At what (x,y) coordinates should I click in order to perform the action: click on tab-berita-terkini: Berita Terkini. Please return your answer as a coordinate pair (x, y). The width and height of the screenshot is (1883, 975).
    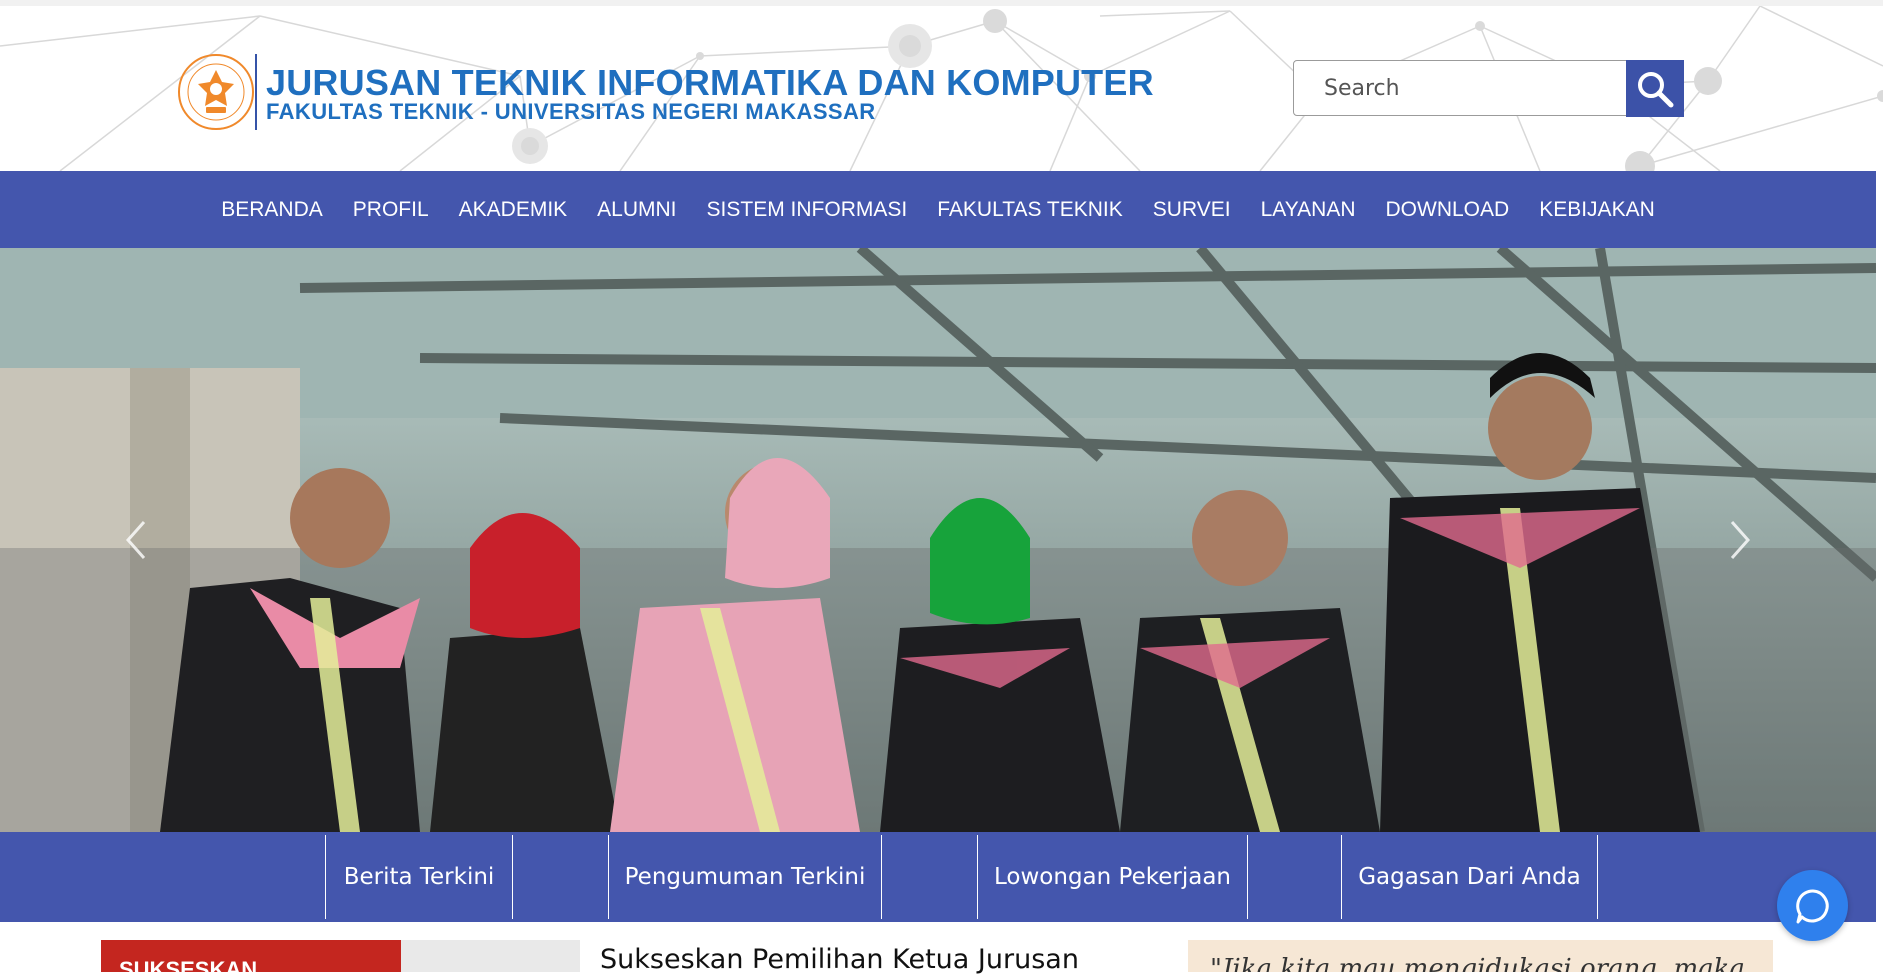
    Looking at the image, I should click on (419, 877).